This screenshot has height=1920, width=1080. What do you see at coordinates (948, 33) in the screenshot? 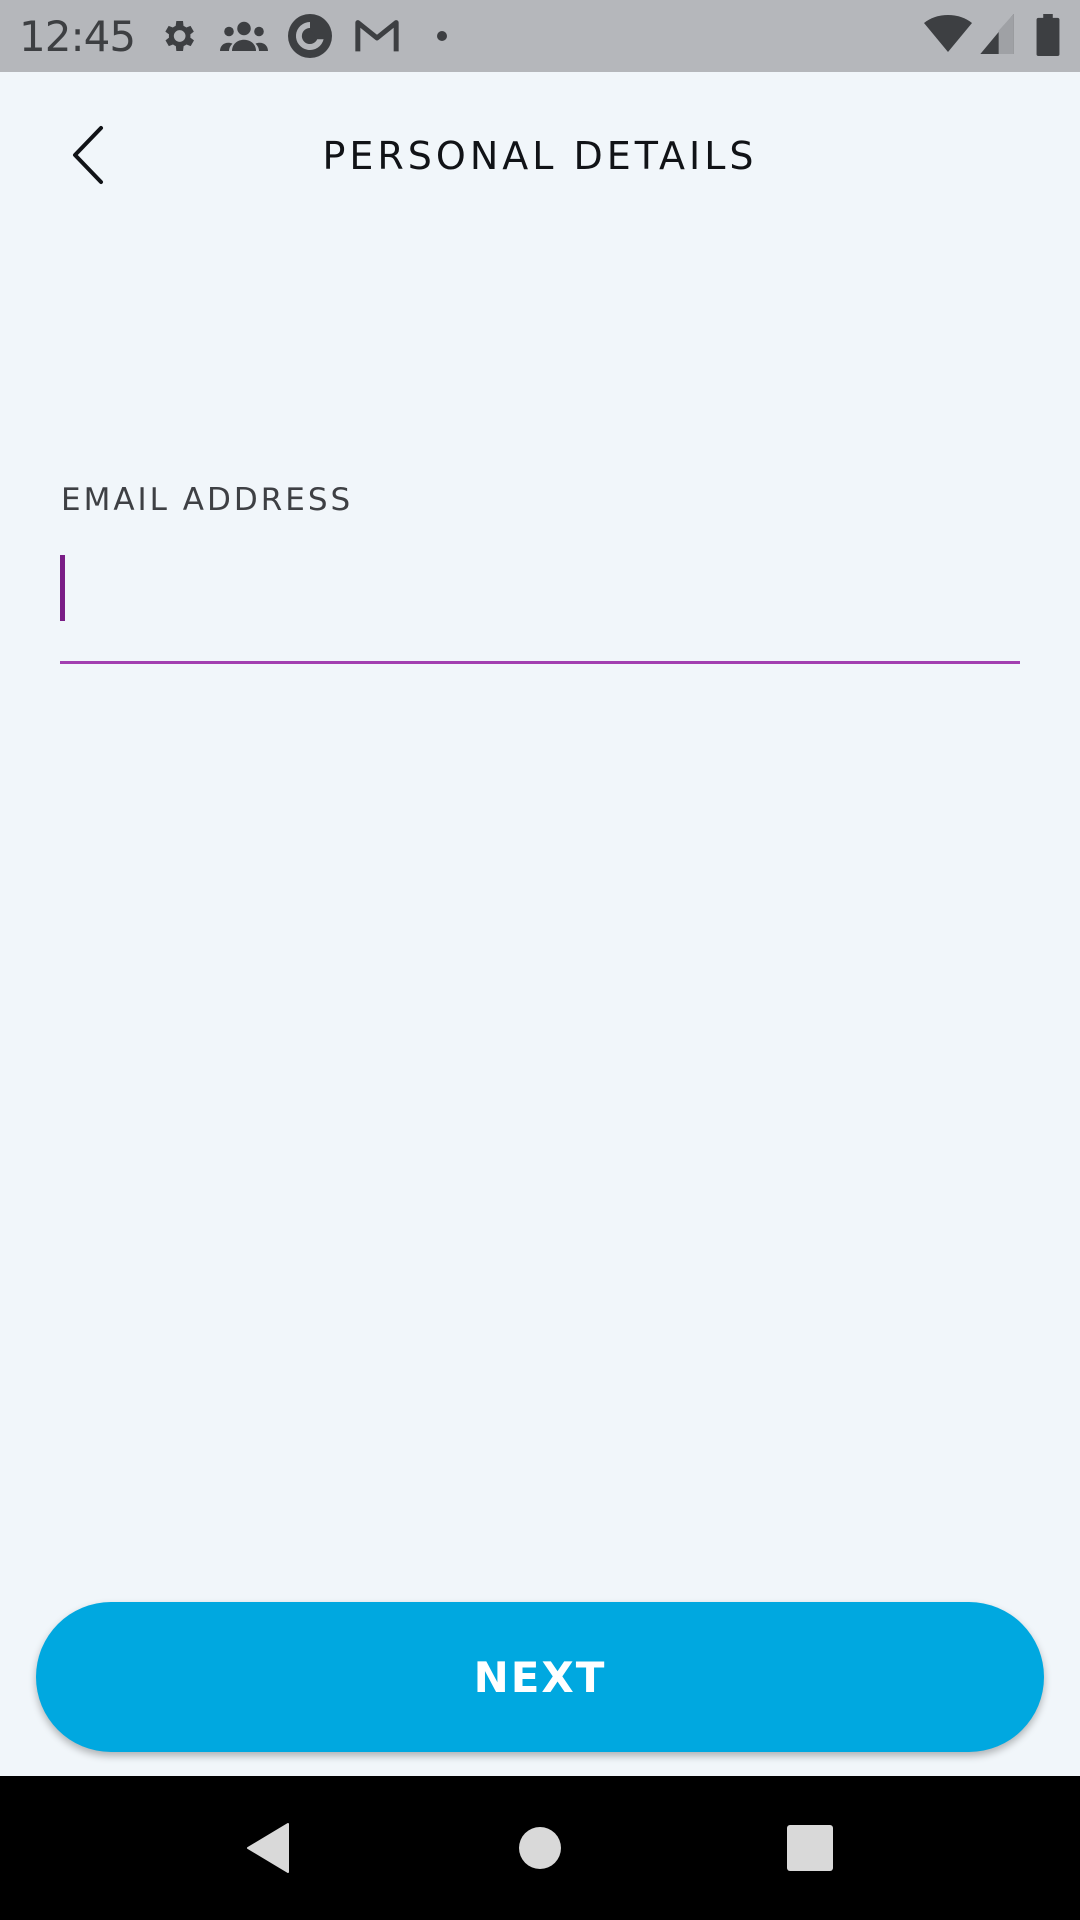
I see `wifi-icon` at bounding box center [948, 33].